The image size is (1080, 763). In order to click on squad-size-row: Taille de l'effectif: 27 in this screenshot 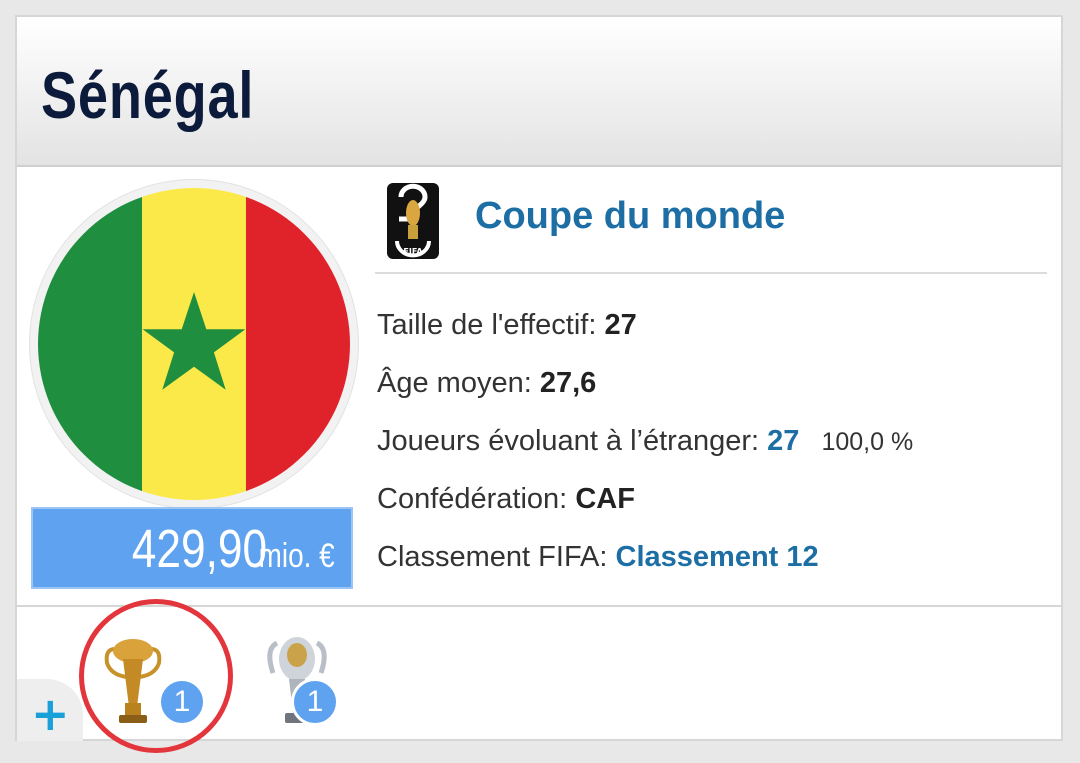, I will do `click(507, 325)`.